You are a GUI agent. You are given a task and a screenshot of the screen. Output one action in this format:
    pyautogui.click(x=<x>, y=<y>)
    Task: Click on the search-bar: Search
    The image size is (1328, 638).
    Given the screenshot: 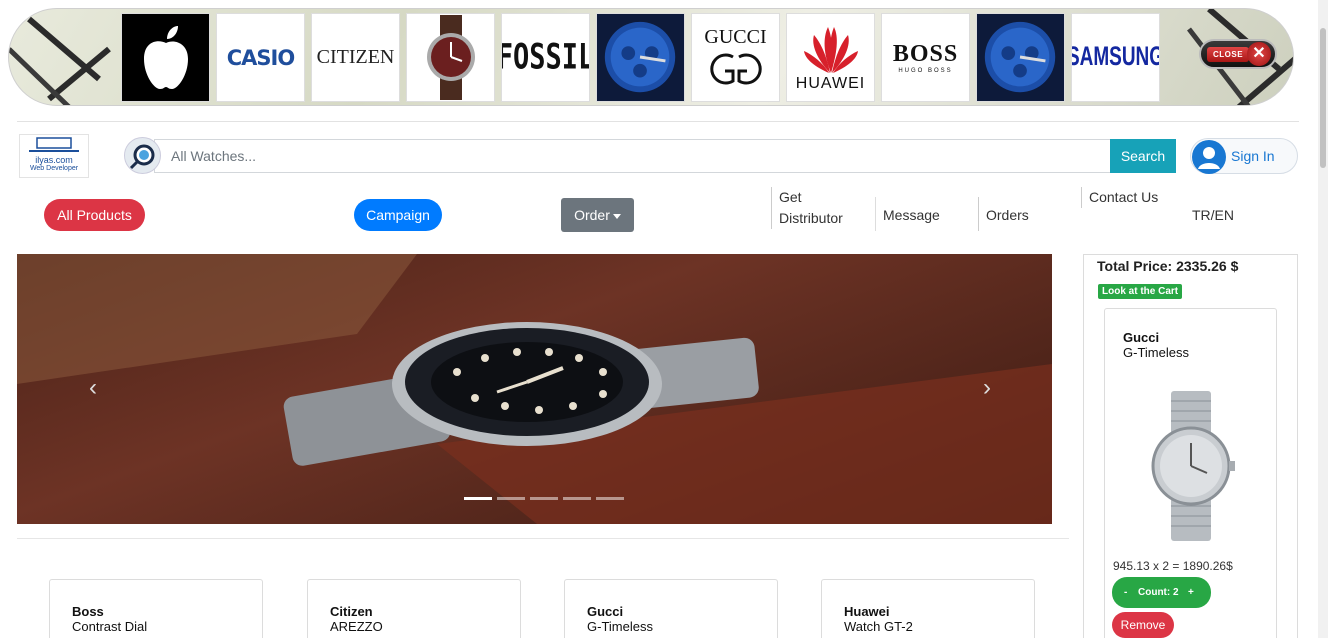 What is the action you would take?
    pyautogui.click(x=650, y=155)
    